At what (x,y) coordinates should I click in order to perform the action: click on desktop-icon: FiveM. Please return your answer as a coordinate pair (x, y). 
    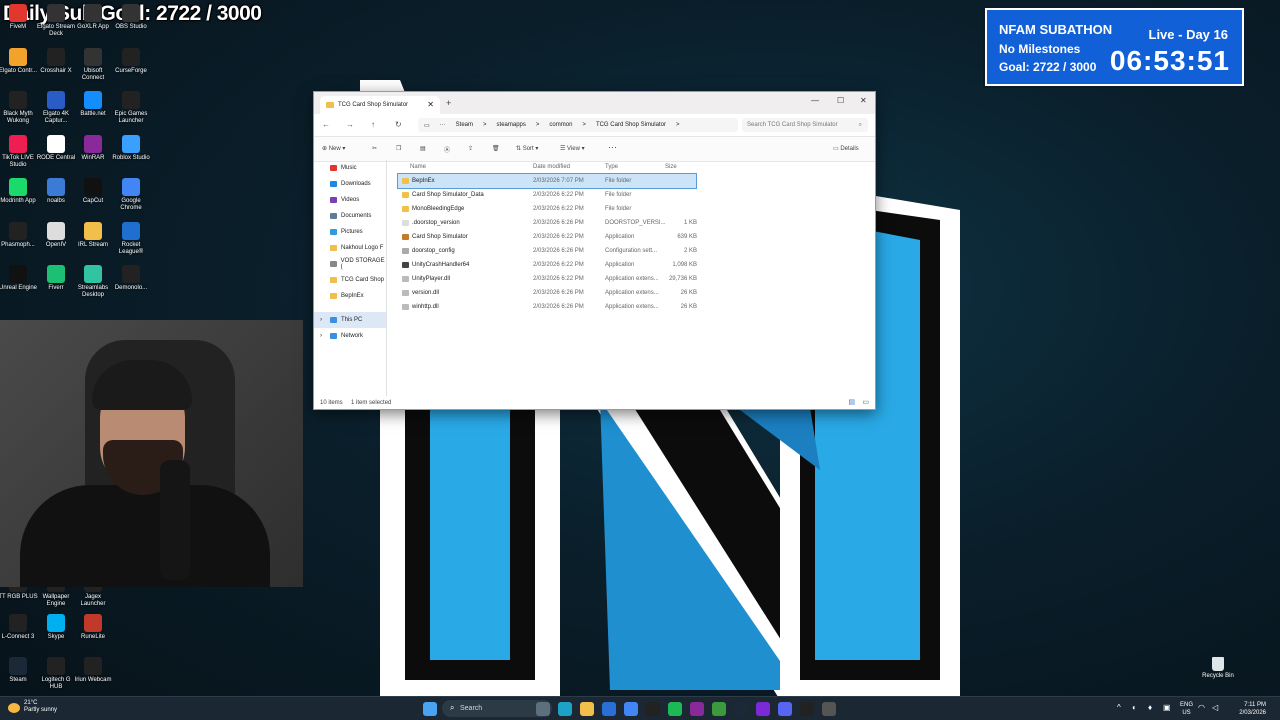
    Looking at the image, I should click on (19, 17).